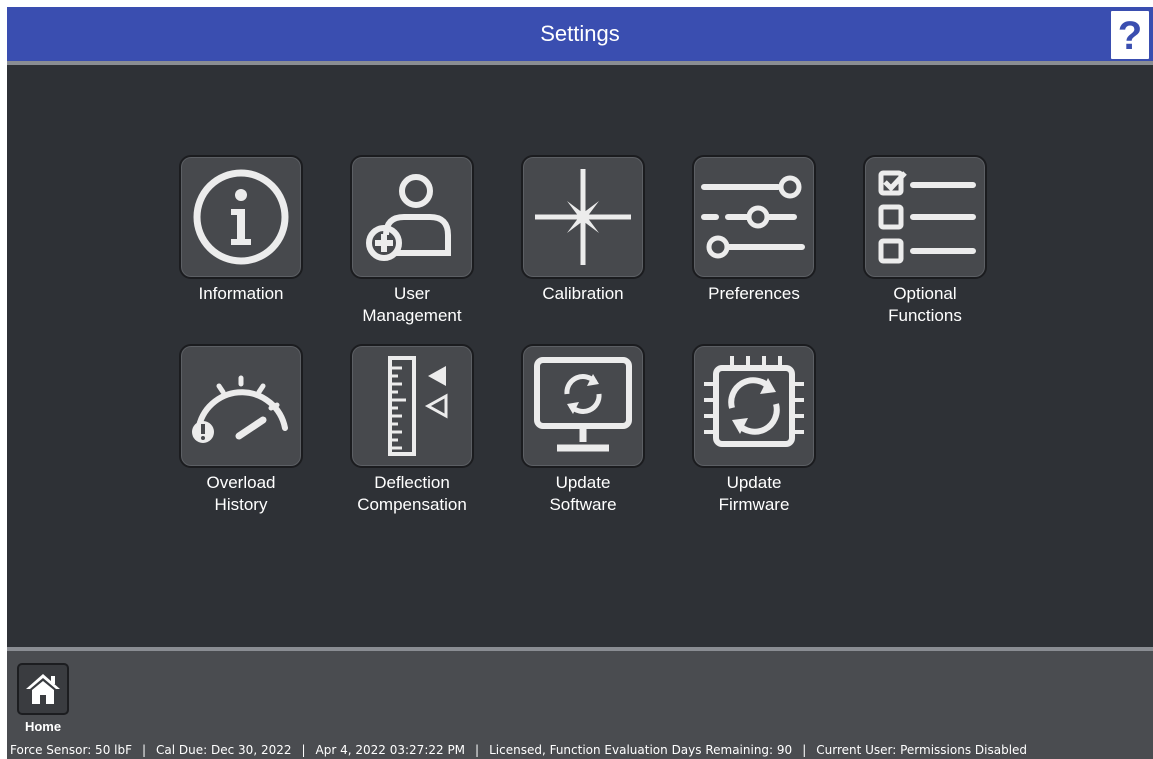 The image size is (1153, 759). I want to click on monitor-refresh-icon, so click(583, 404).